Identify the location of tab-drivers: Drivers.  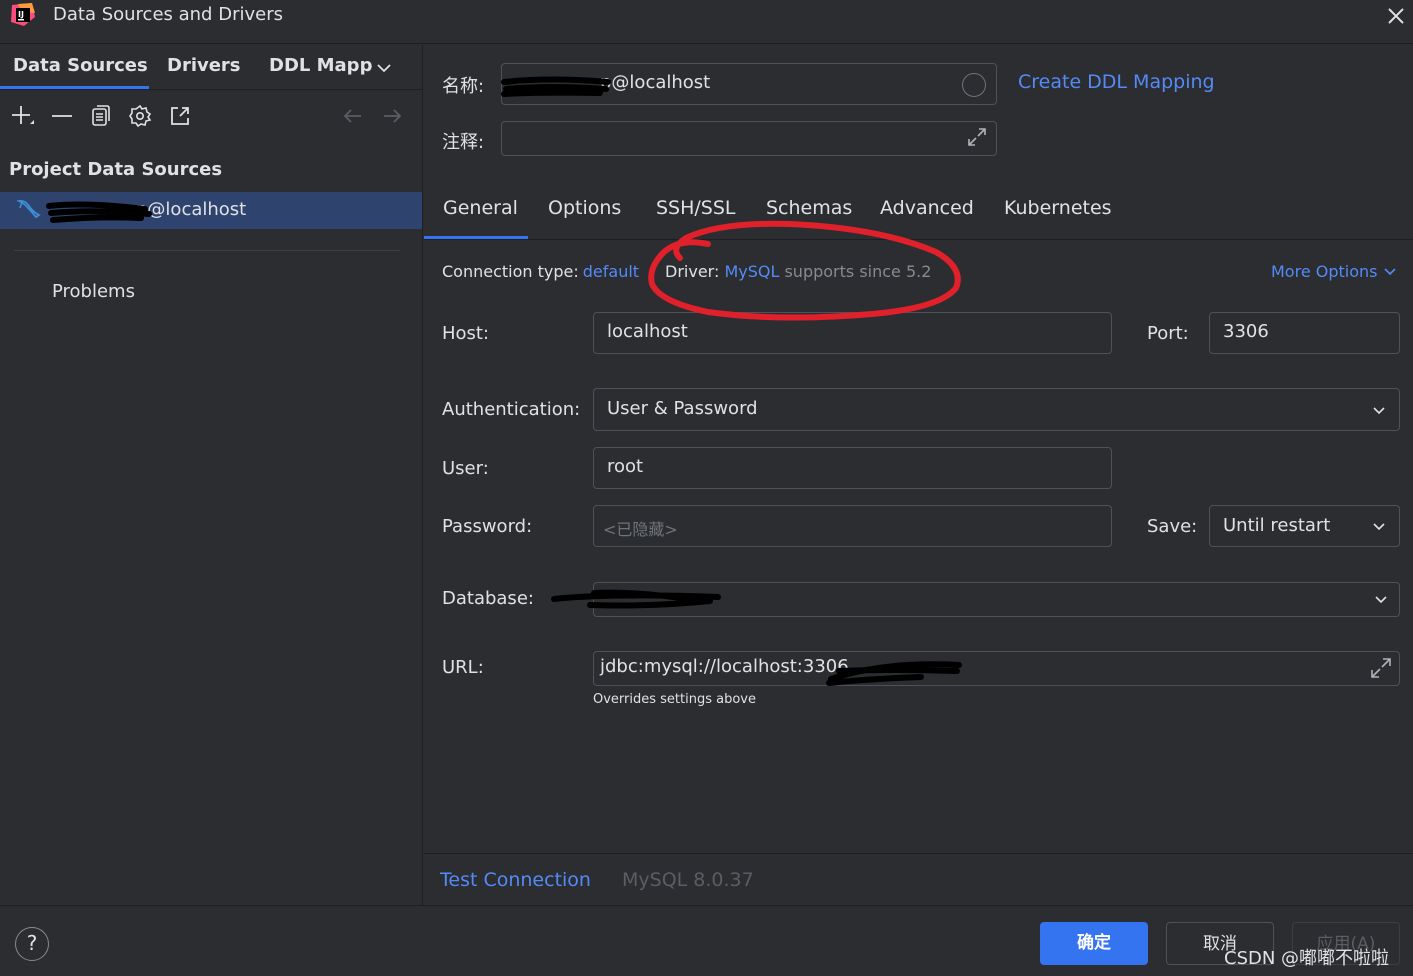
(204, 65).